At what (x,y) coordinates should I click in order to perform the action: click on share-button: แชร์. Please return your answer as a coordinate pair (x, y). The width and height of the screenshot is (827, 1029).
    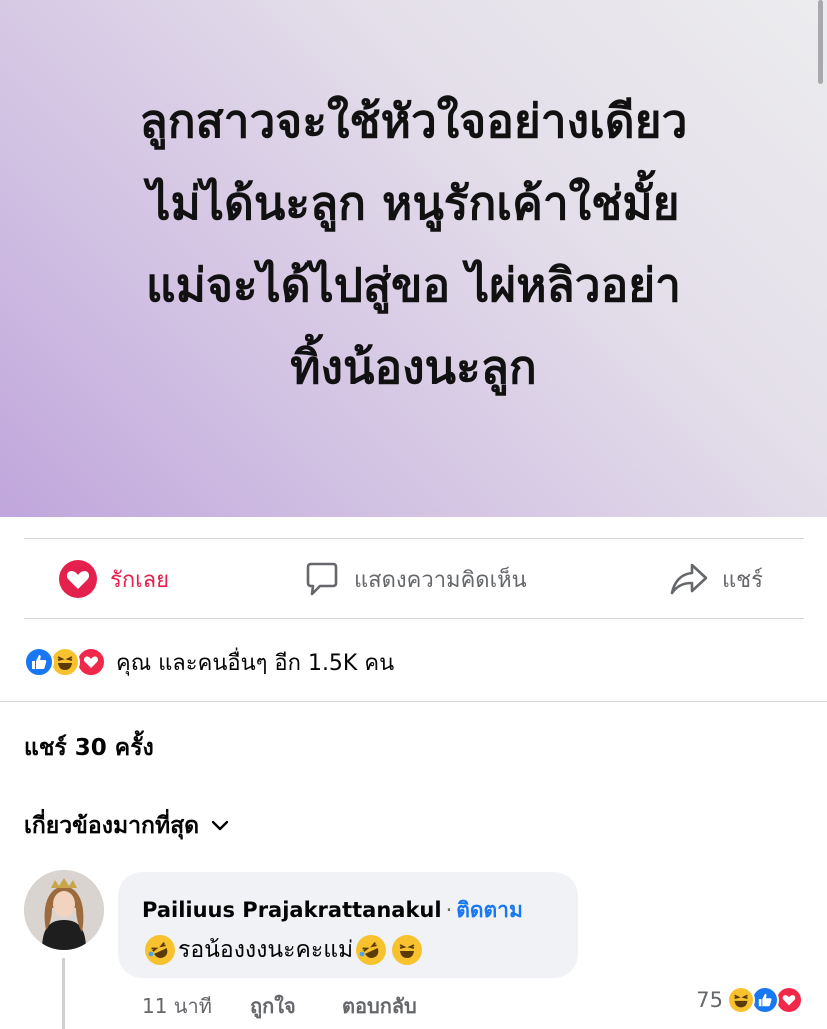
    Looking at the image, I should click on (715, 579).